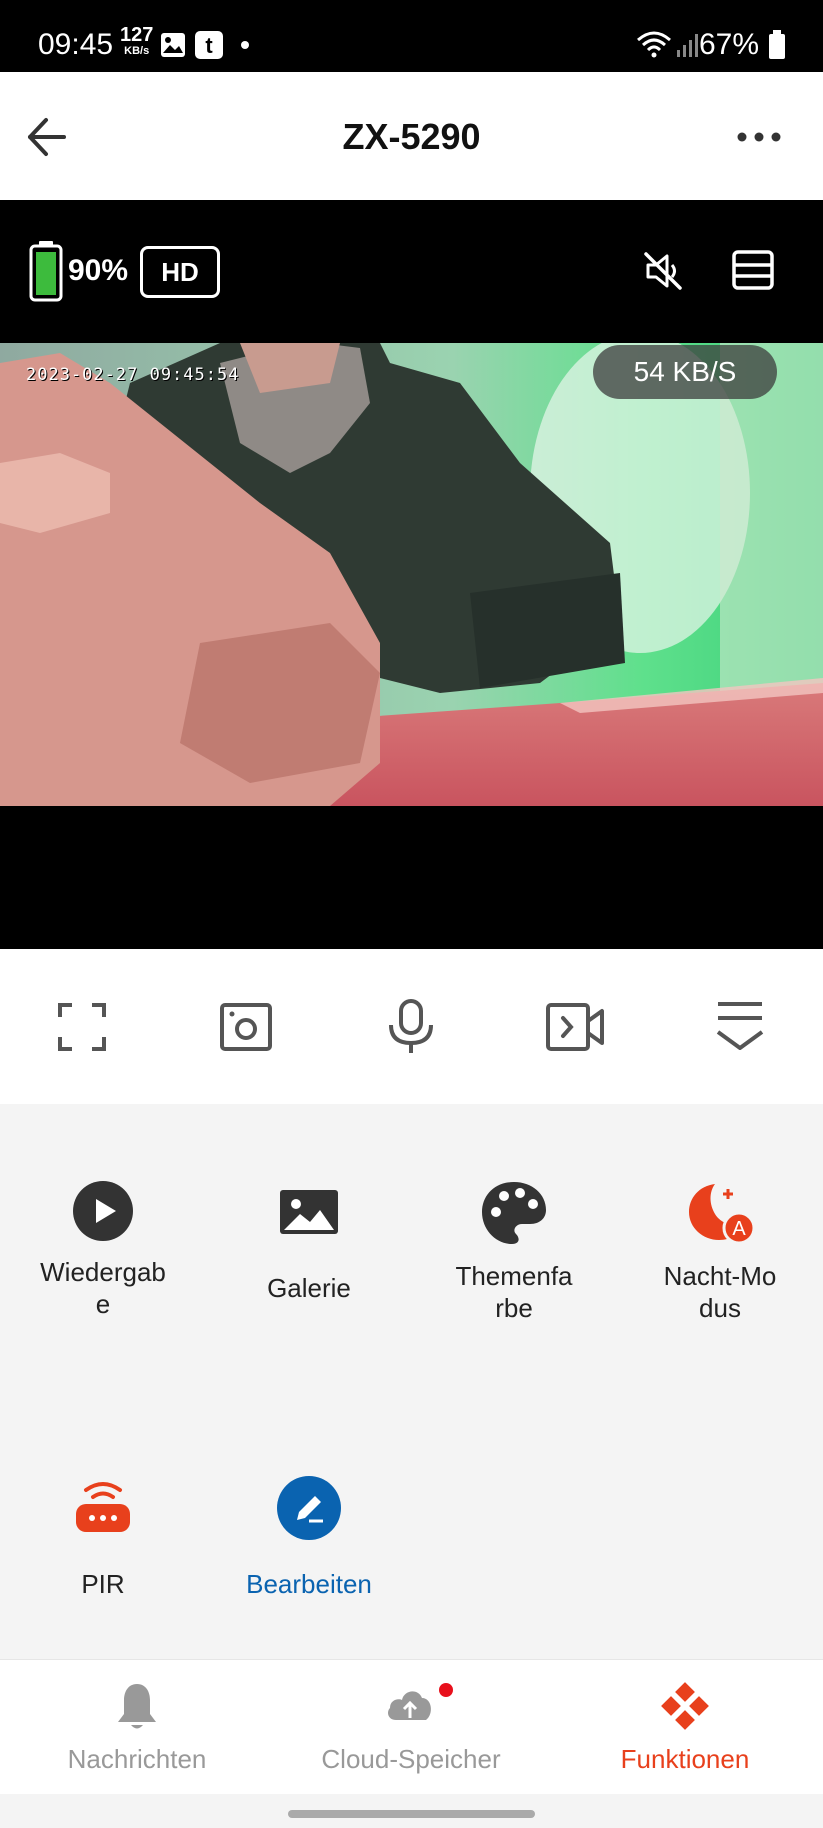  What do you see at coordinates (103, 1250) in the screenshot?
I see `feature-playback: Wiedergab e` at bounding box center [103, 1250].